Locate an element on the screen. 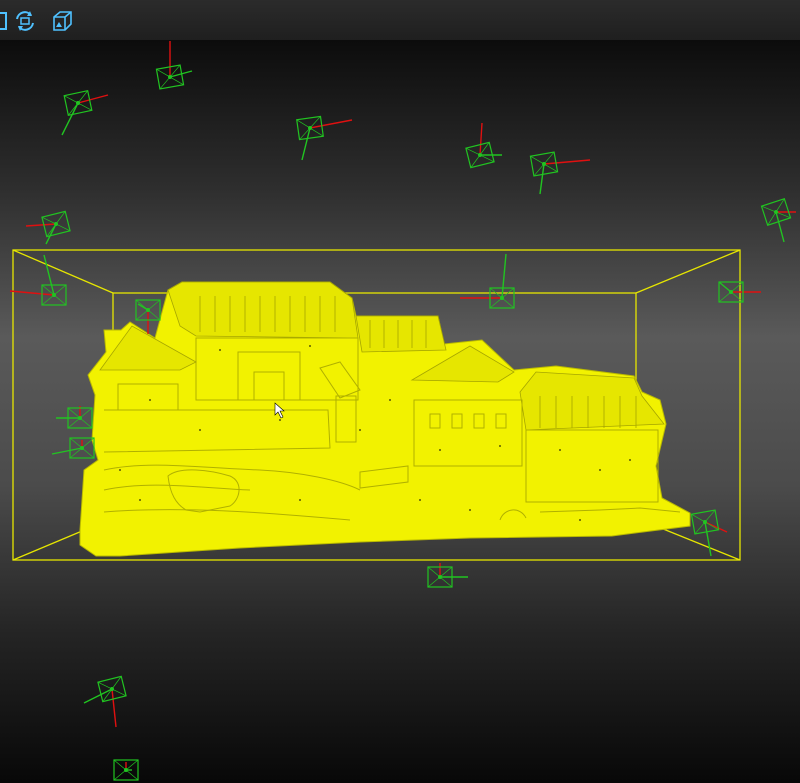  partial-icon is located at coordinates (5, 21).